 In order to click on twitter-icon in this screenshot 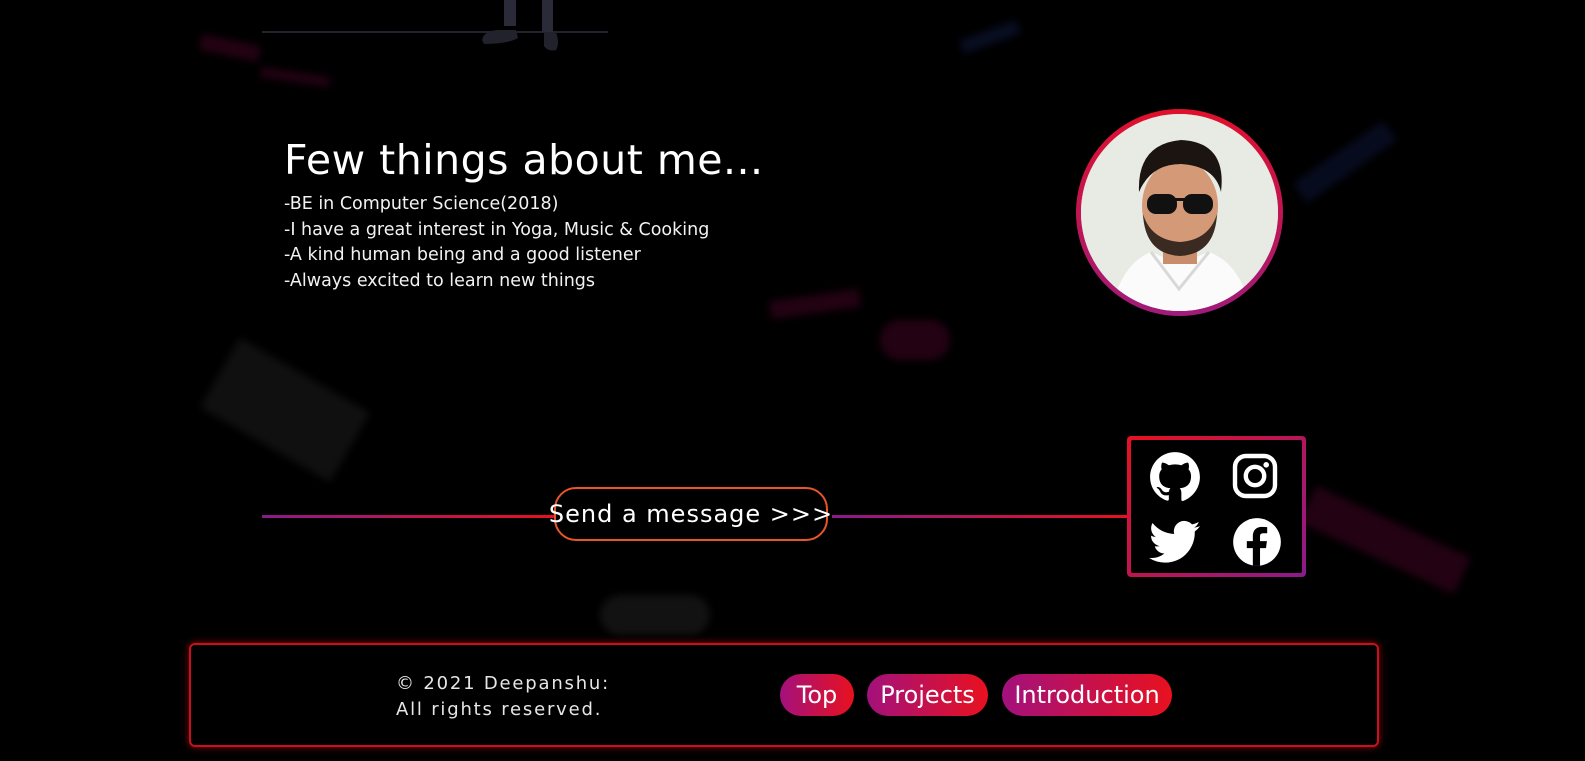, I will do `click(1175, 542)`.